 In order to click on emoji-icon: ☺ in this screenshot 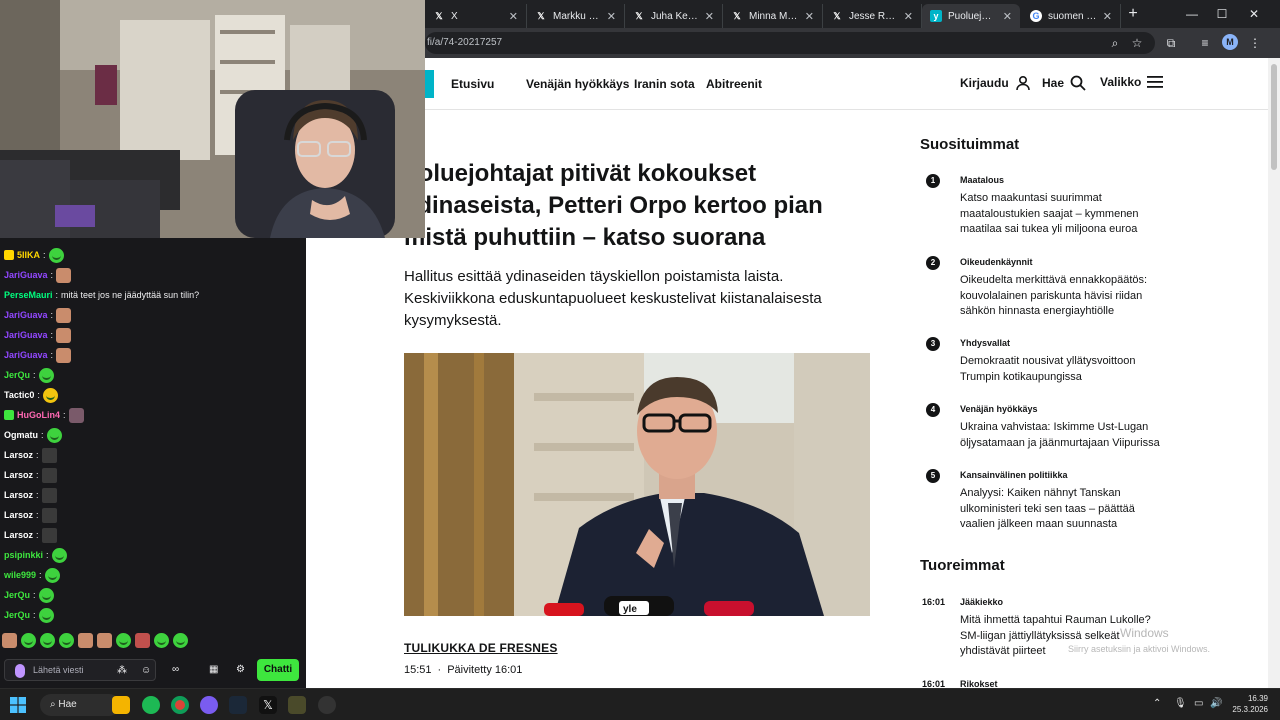, I will do `click(146, 670)`.